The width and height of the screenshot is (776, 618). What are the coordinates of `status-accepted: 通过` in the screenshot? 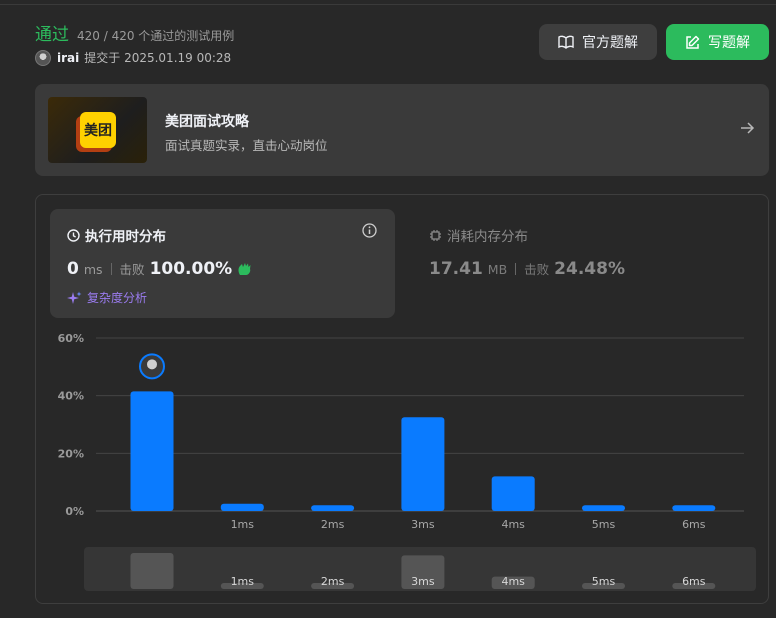 It's located at (52, 35).